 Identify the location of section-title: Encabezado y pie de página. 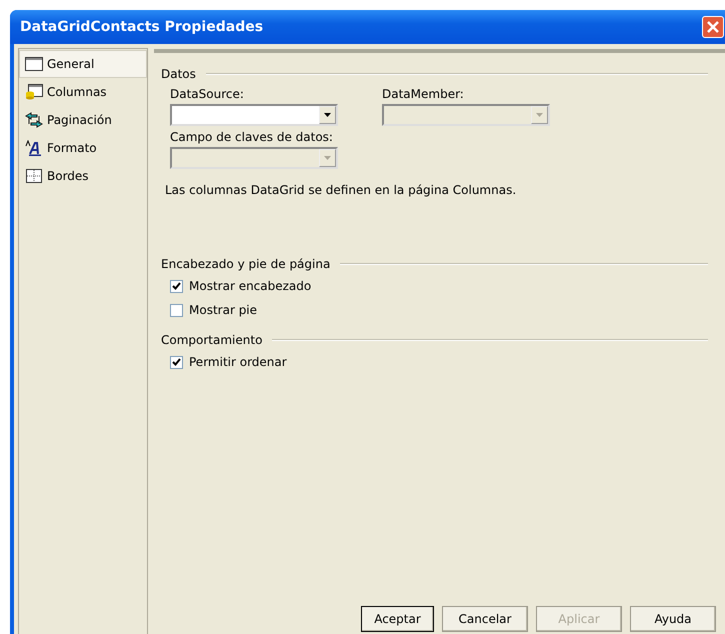
(245, 264).